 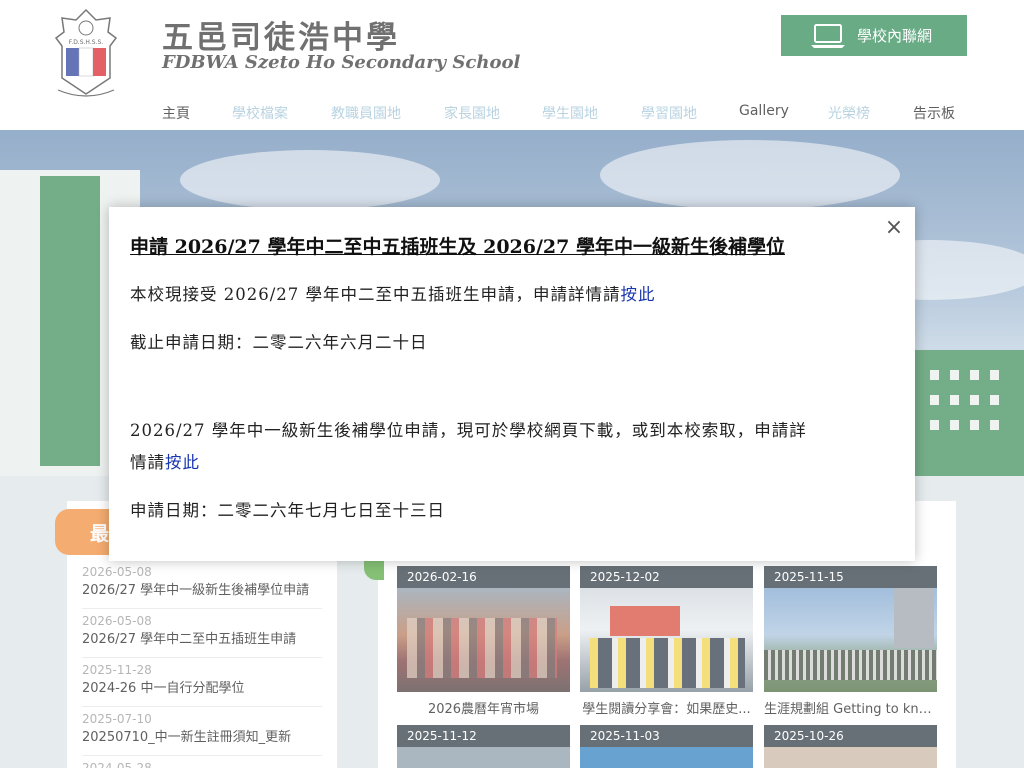 I want to click on modal-paragraph-text: 情請, so click(x=147, y=462).